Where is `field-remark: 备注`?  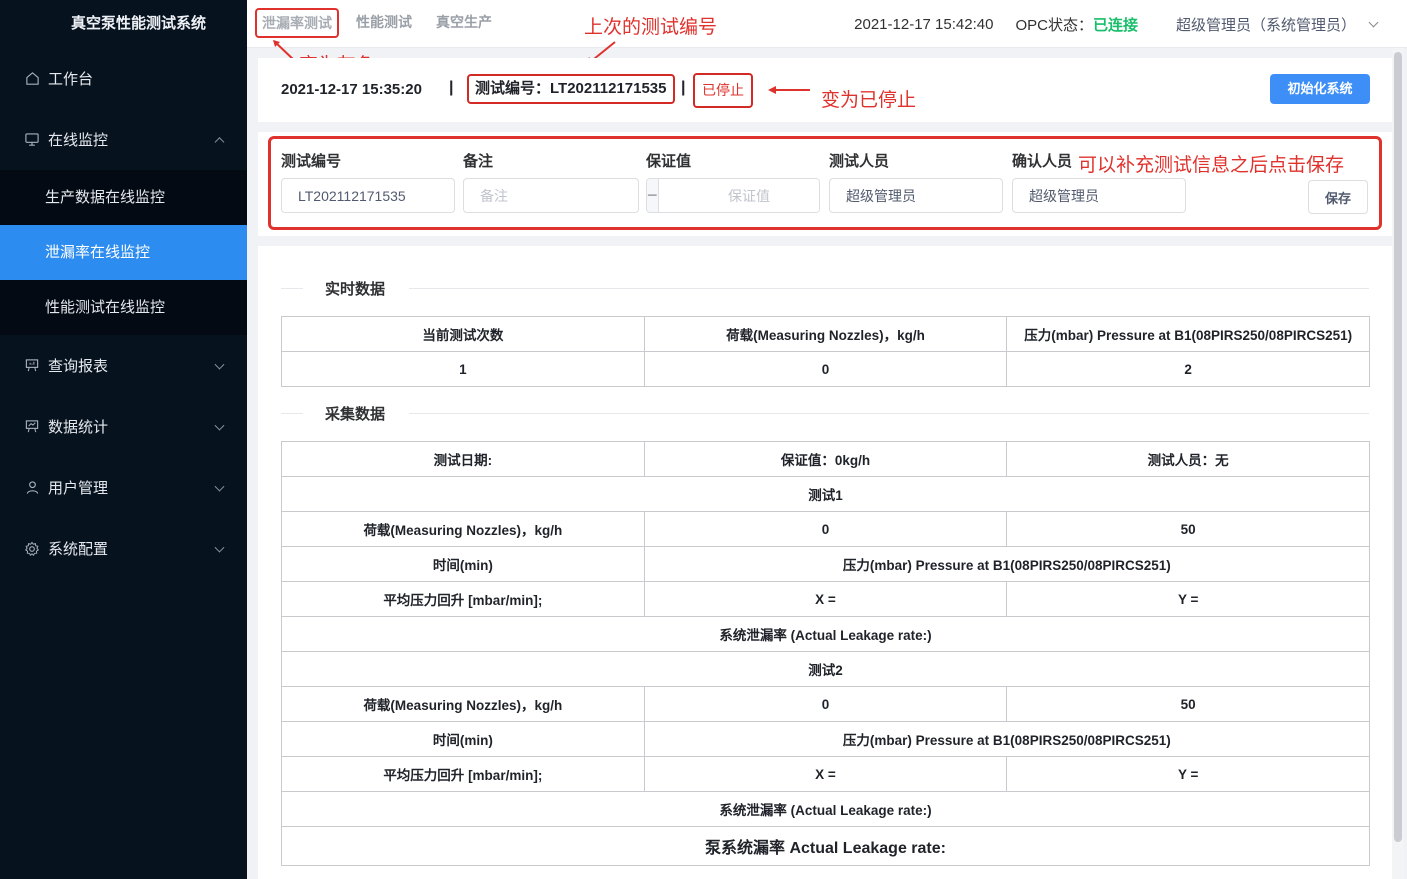
field-remark: 备注 is located at coordinates (551, 181).